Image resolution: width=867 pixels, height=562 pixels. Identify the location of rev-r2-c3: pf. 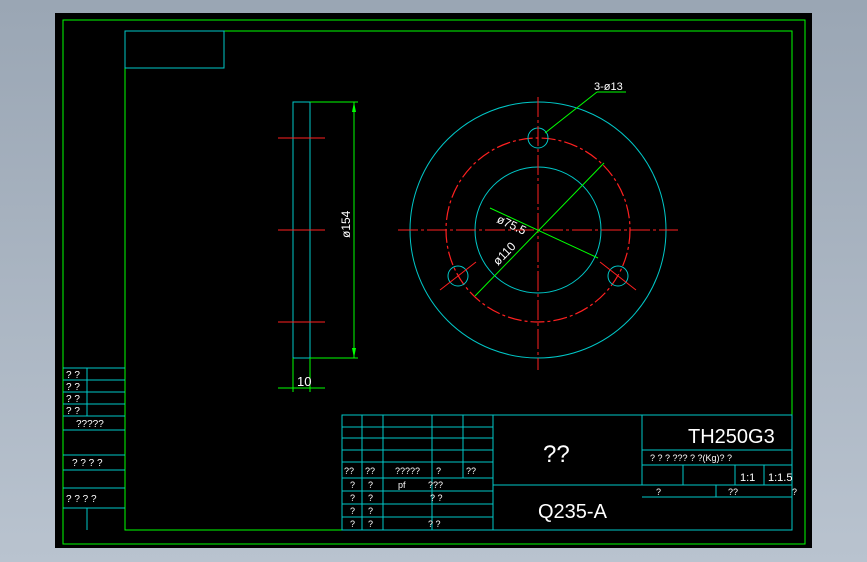
(402, 485).